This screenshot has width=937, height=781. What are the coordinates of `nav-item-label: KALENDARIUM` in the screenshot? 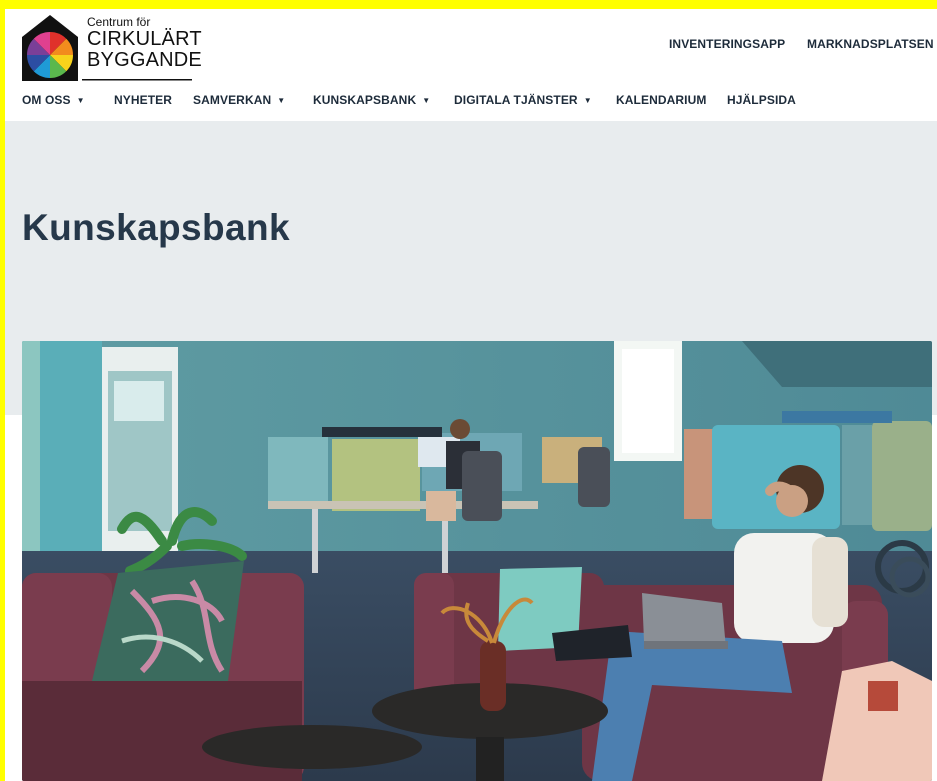 It's located at (661, 100).